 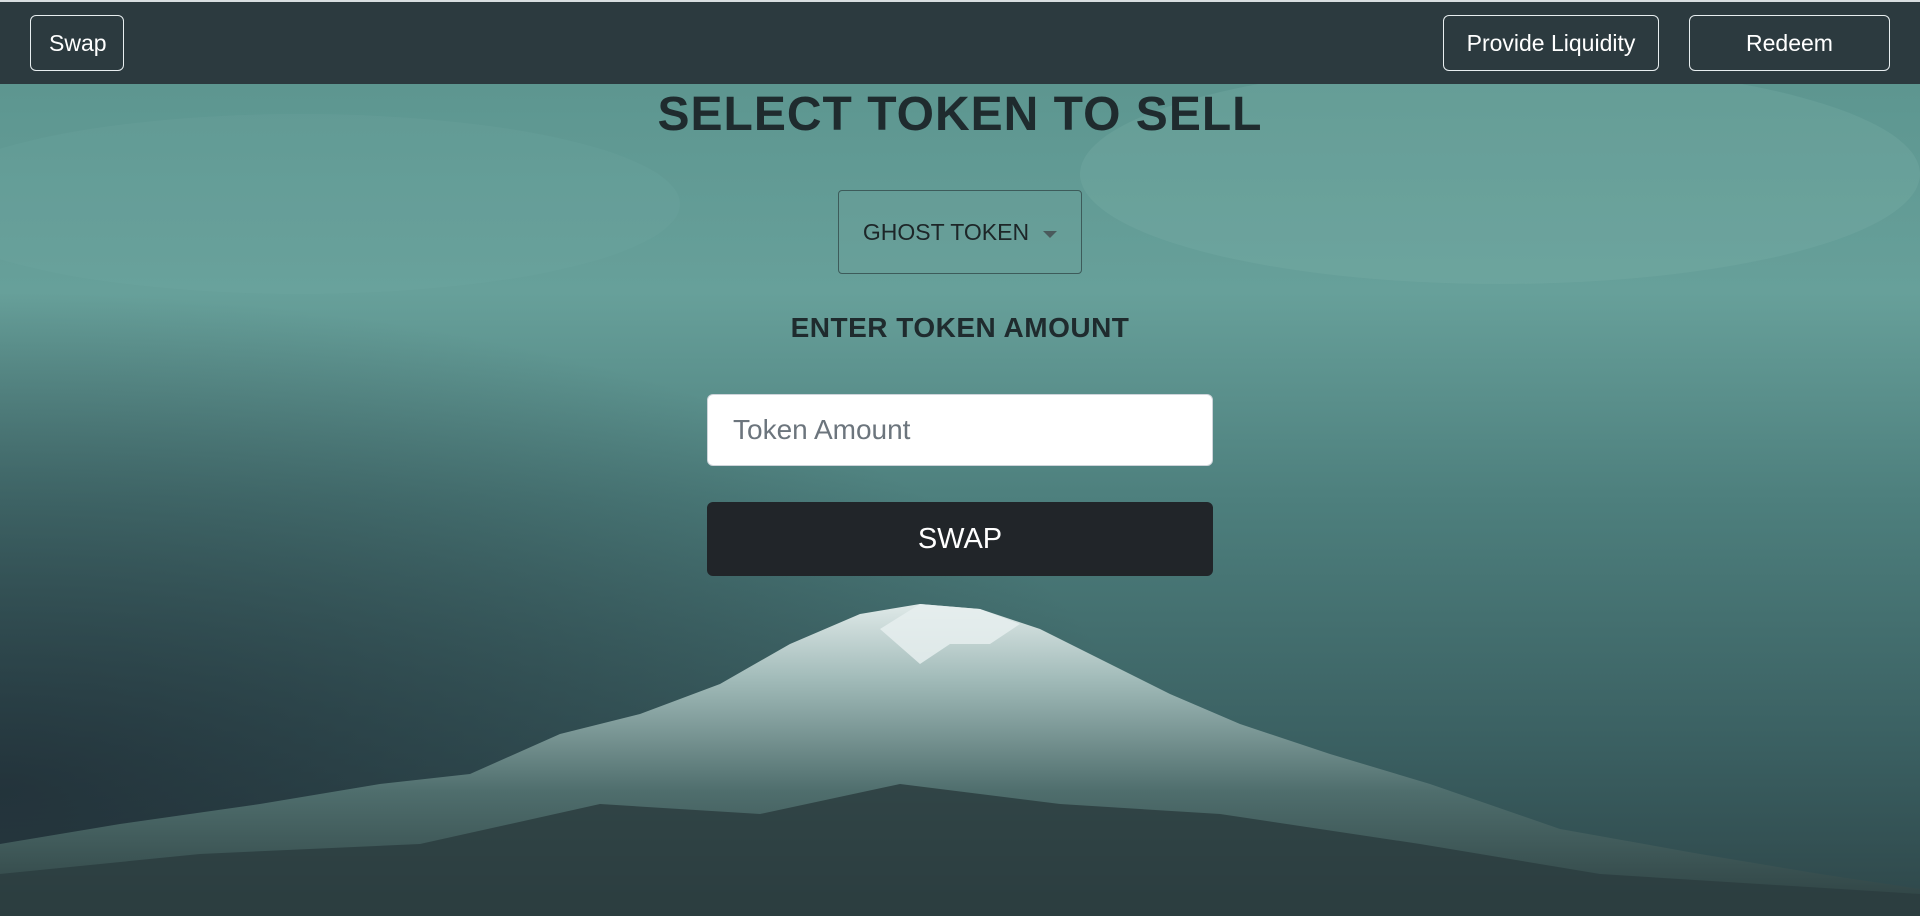 What do you see at coordinates (960, 114) in the screenshot?
I see `page-title: SELECT TOKEN TO SELL` at bounding box center [960, 114].